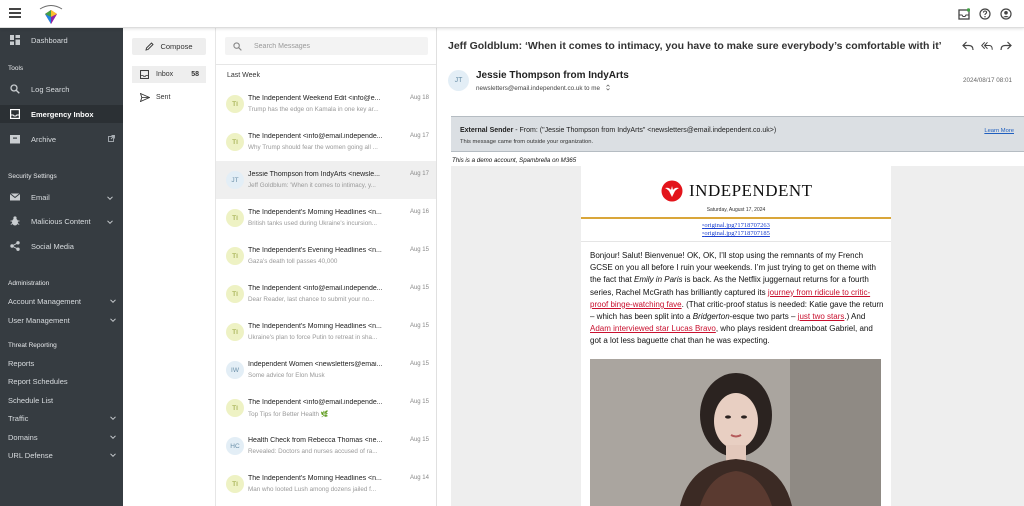 This screenshot has width=1024, height=506. I want to click on folder-inbox: Inbox 58, so click(169, 74).